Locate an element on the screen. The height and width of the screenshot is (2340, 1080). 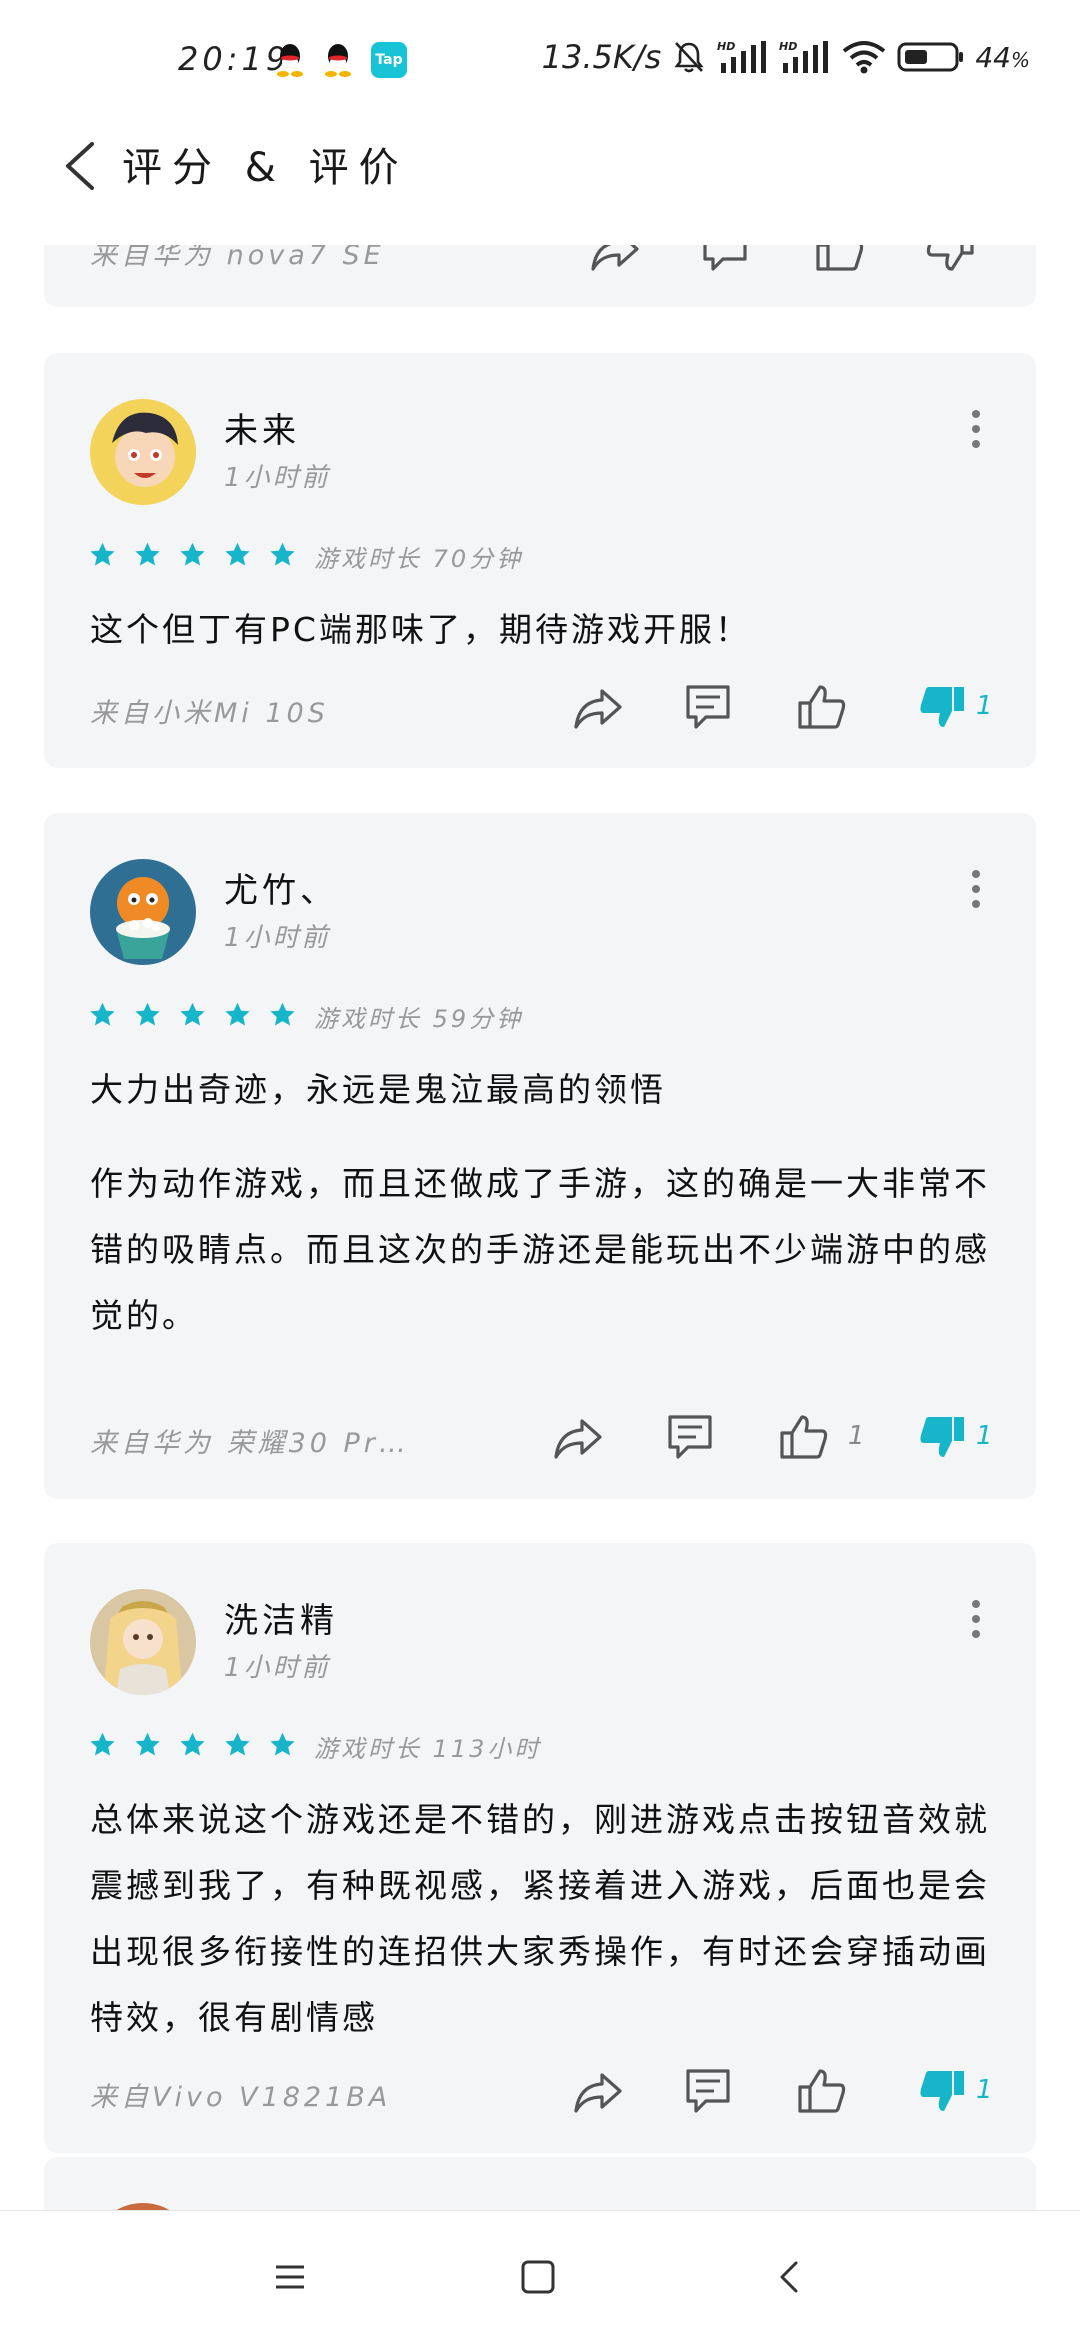
review-device: 来自小米Mi 10S is located at coordinates (209, 713).